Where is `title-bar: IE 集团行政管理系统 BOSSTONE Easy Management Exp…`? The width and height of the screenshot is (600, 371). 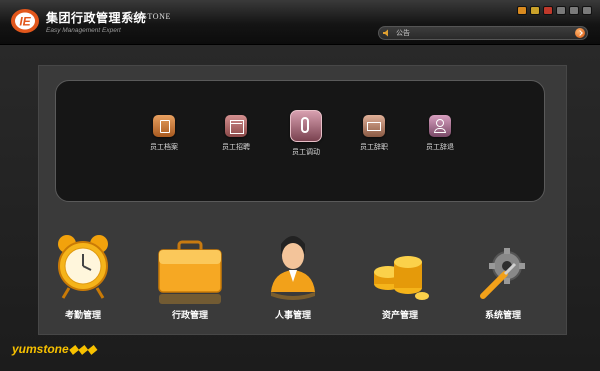 title-bar: IE 集团行政管理系统 BOSSTONE Easy Management Exp… is located at coordinates (300, 22).